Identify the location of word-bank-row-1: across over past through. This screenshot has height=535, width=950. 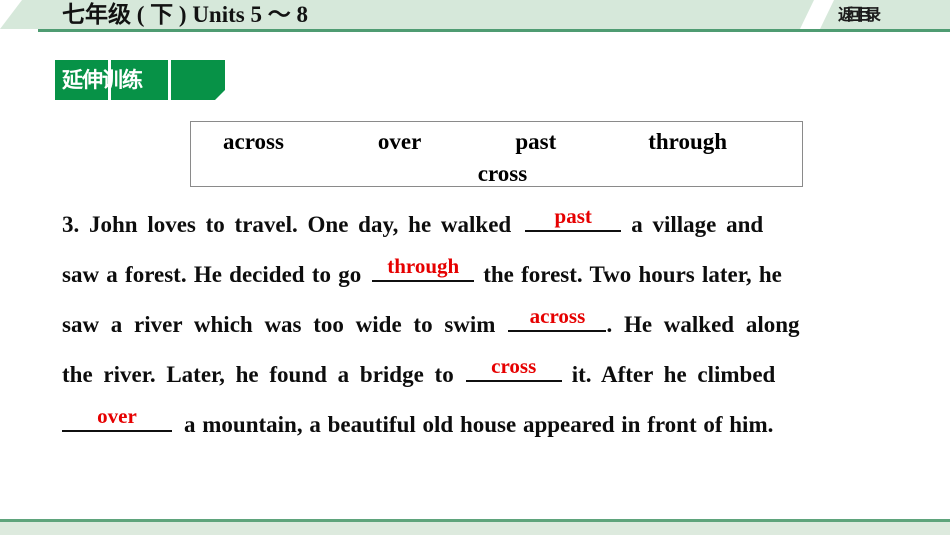
(475, 142).